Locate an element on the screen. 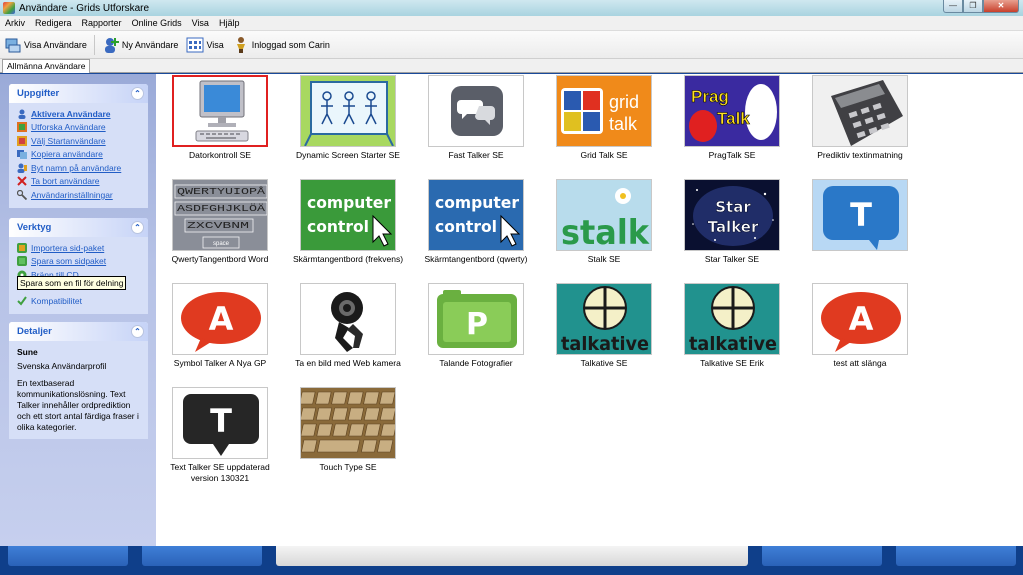  user-tile: stalk Stalk SE is located at coordinates (604, 230).